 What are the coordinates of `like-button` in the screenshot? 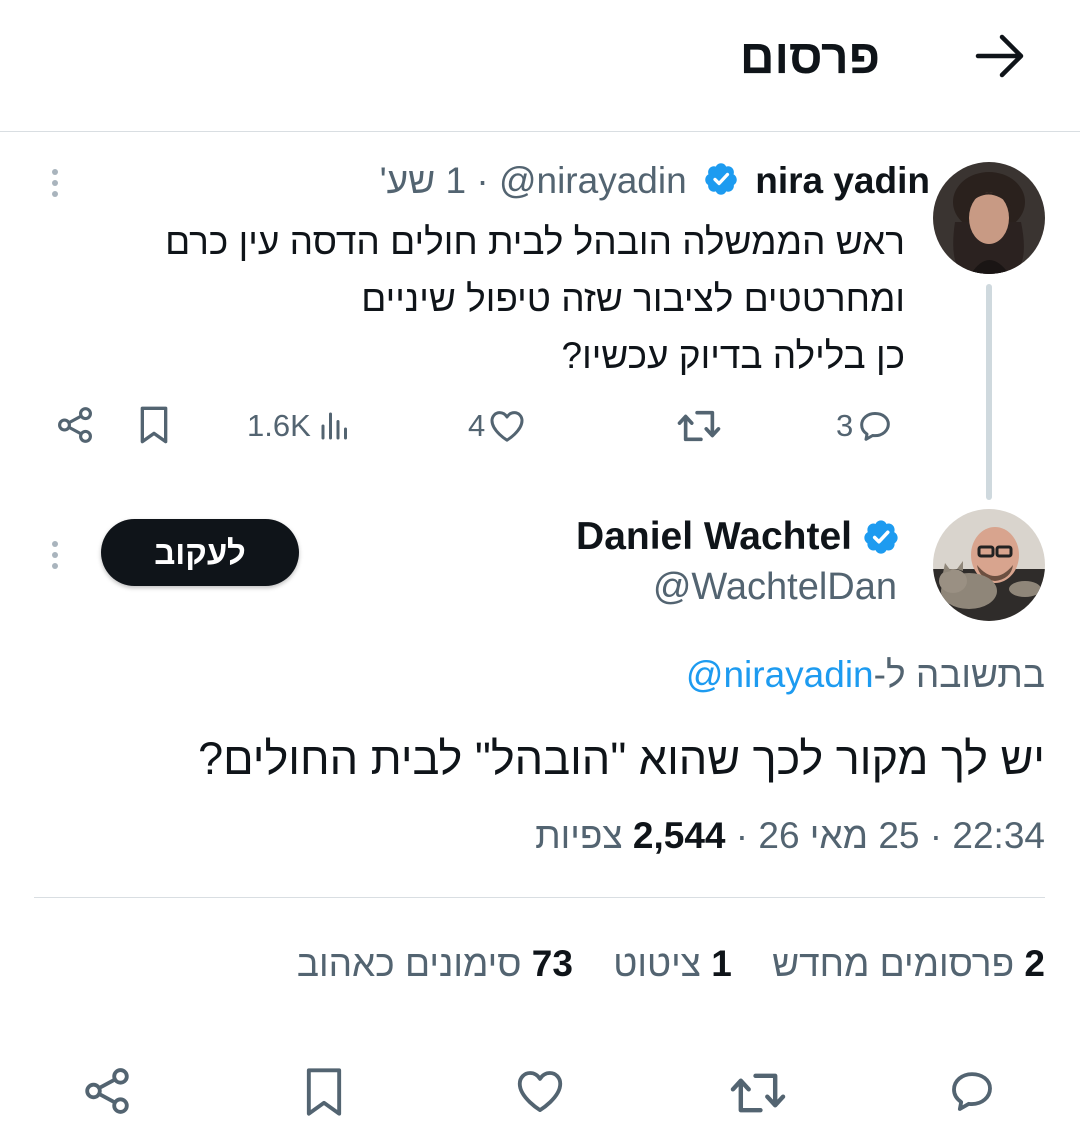 It's located at (540, 1091).